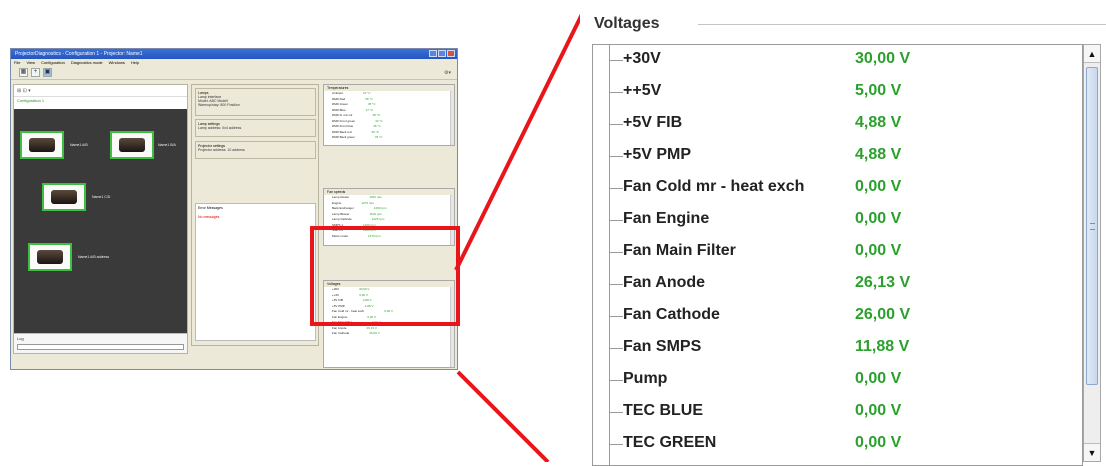 Image resolution: width=1106 pixels, height=466 pixels. Describe the element at coordinates (100, 347) in the screenshot. I see `log-input` at that location.